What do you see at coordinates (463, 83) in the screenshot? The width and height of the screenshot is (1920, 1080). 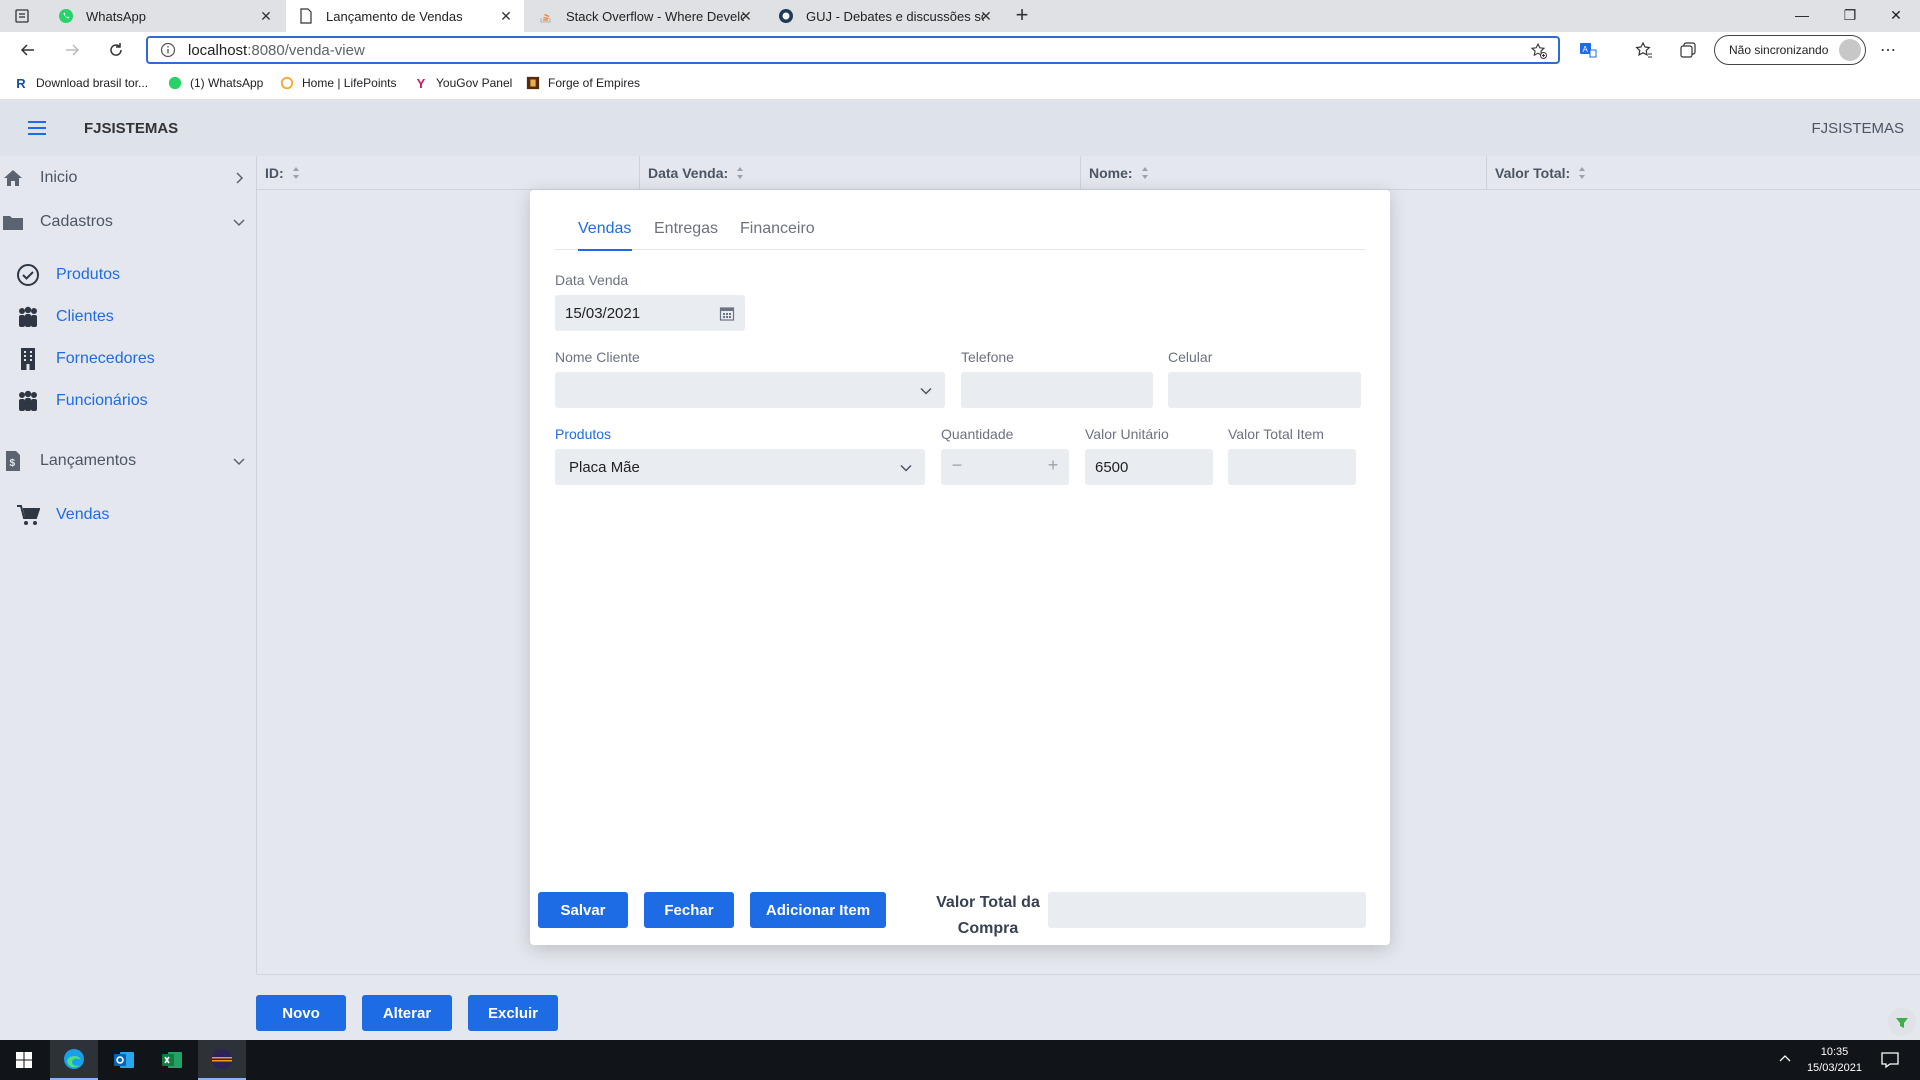 I see `bookmark-yougov: Y YouGov Panel` at bounding box center [463, 83].